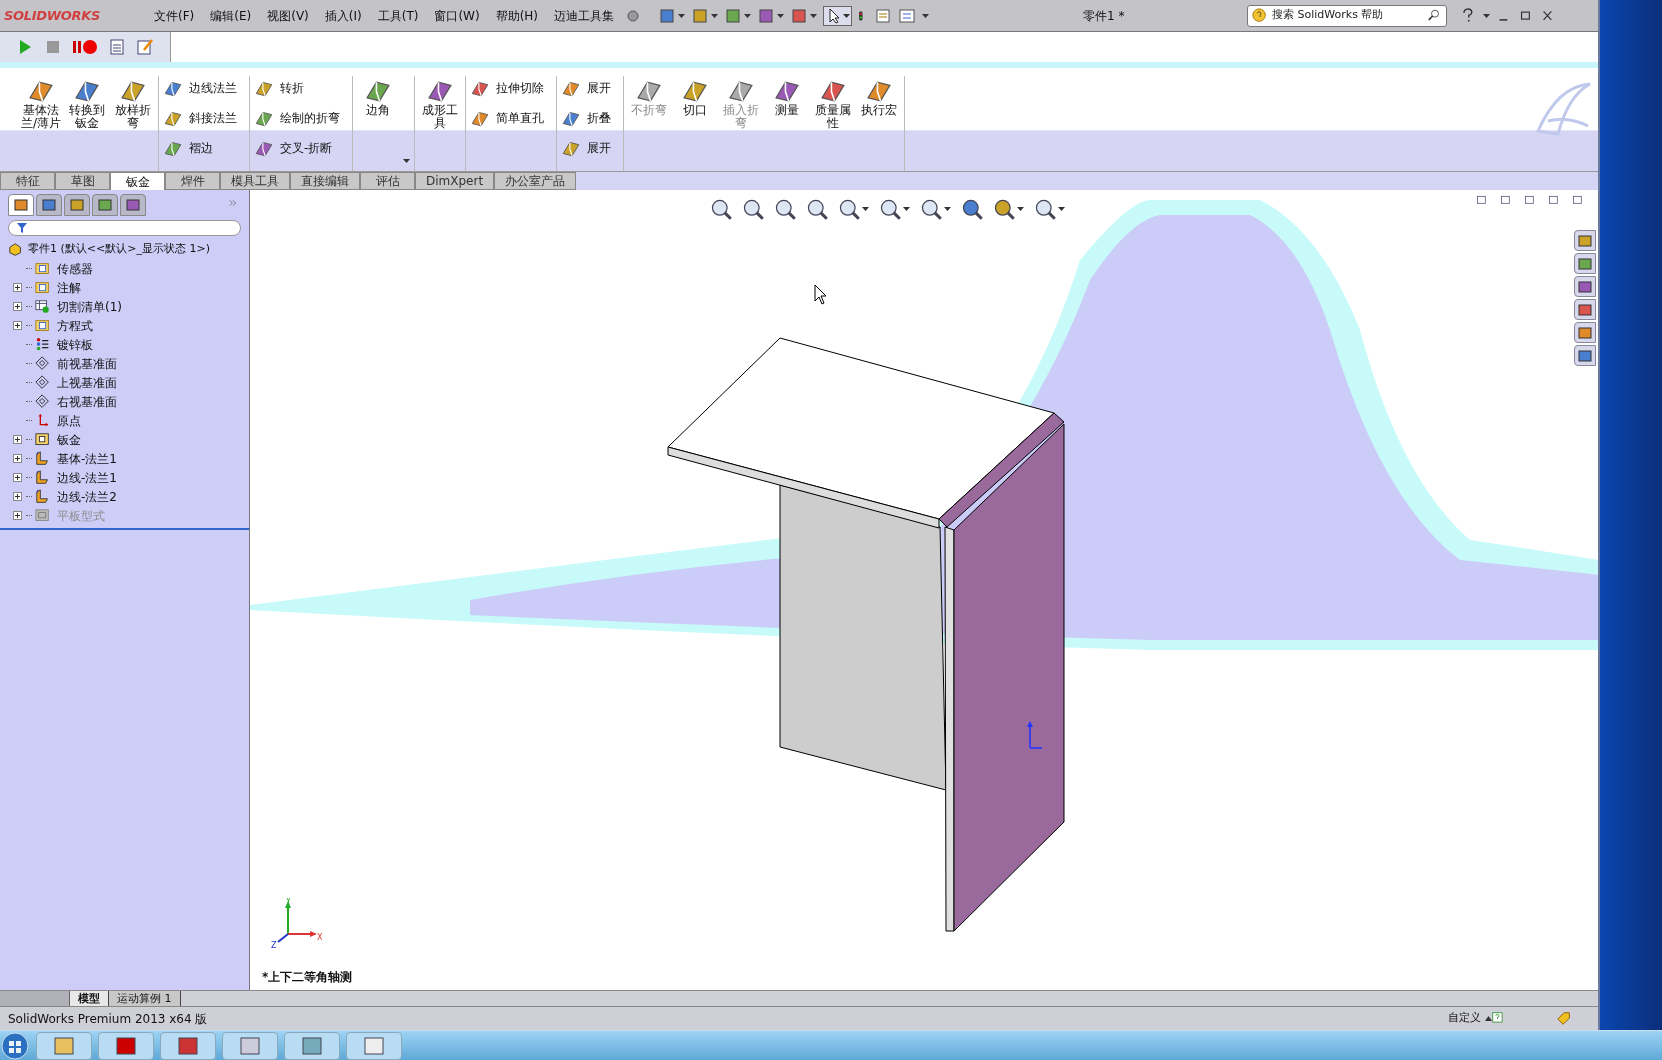  Describe the element at coordinates (43, 306) in the screenshot. I see `cut-list-icon` at that location.